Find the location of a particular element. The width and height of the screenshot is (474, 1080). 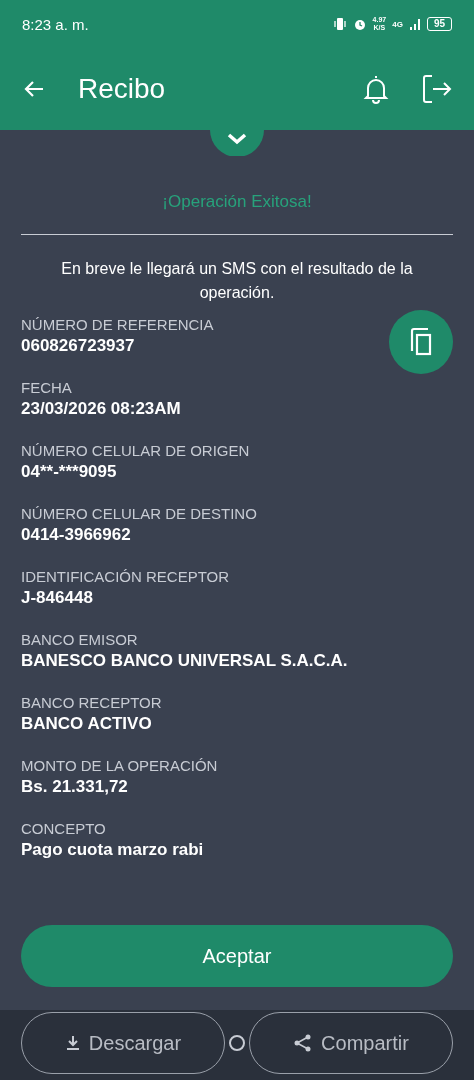

field-label: NÚMERO DE REFERENCIA is located at coordinates (117, 325).